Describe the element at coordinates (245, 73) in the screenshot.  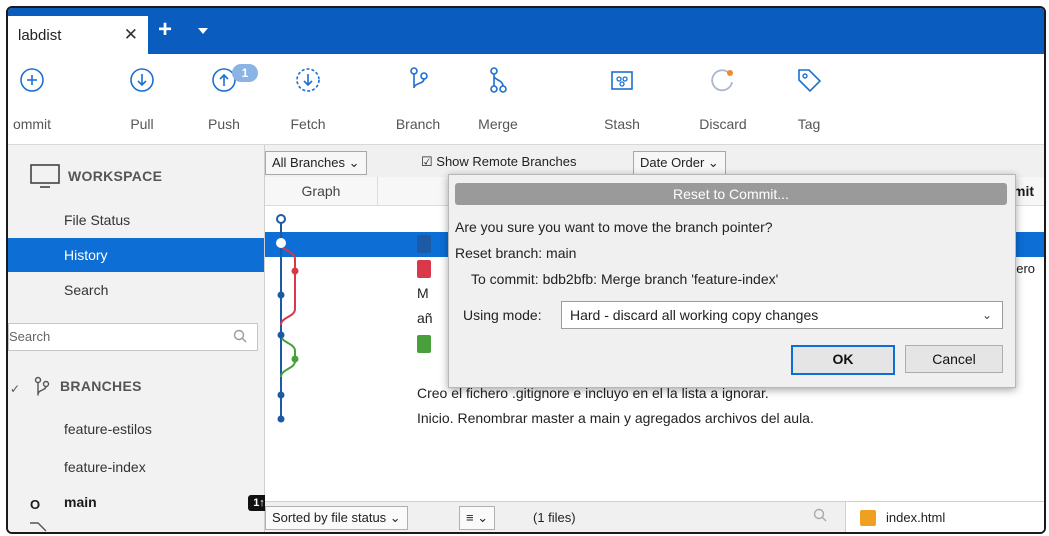
I see `push-count-badge: 1` at that location.